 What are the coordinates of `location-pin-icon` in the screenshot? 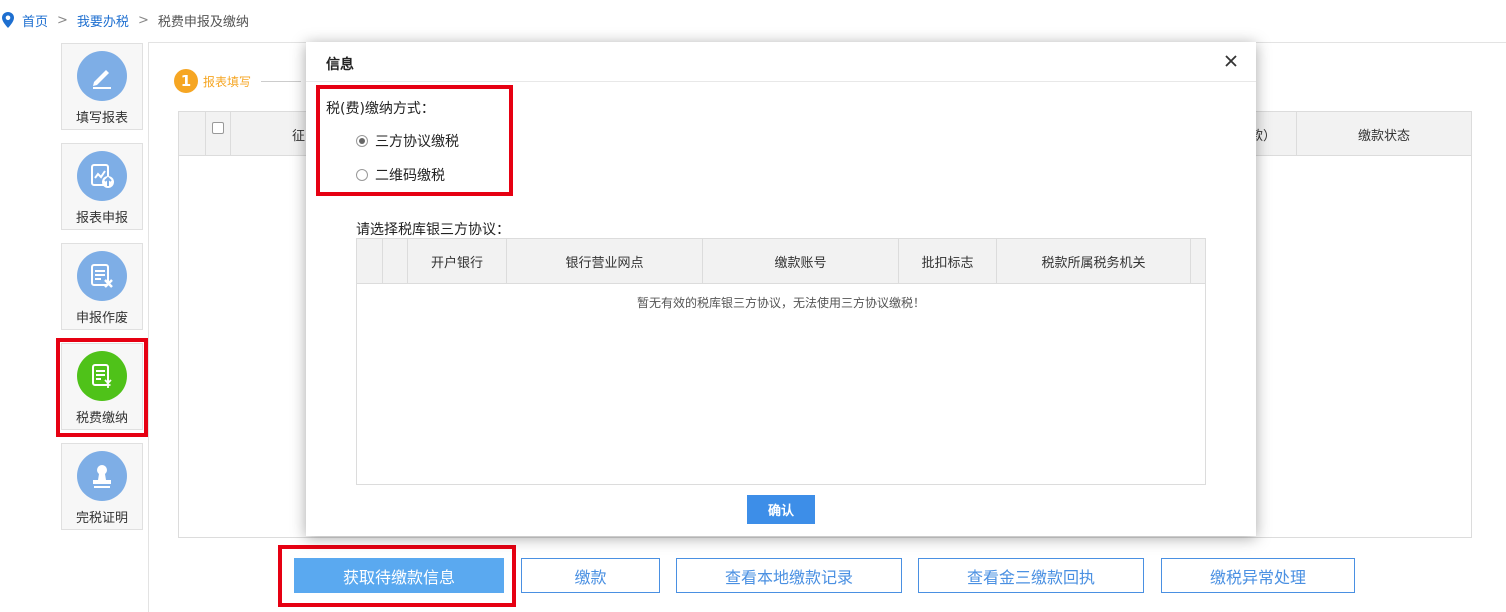 It's located at (8, 20).